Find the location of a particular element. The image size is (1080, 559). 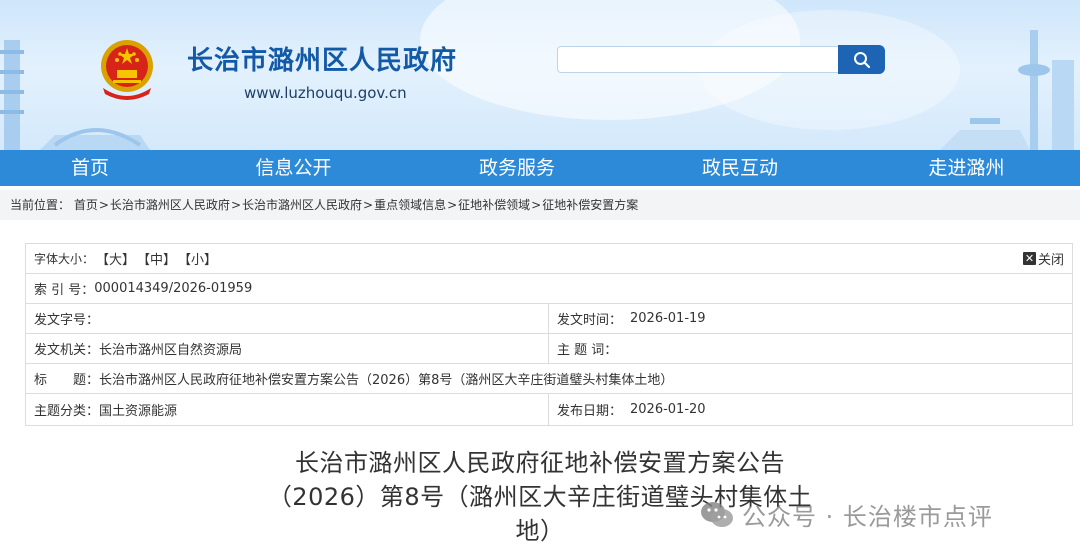

title-label: 标 题： is located at coordinates (67, 380).